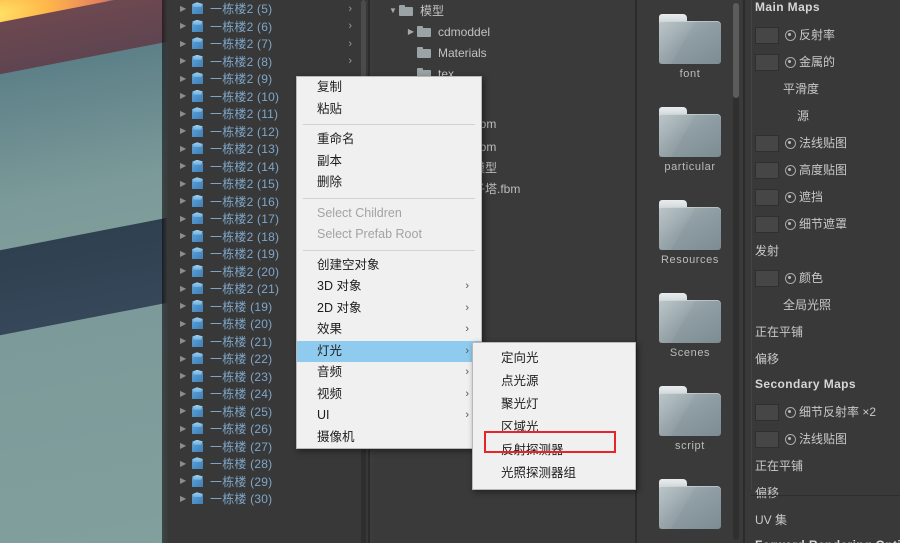 The image size is (900, 543). I want to click on context-menu-item: 粘贴, so click(389, 110).